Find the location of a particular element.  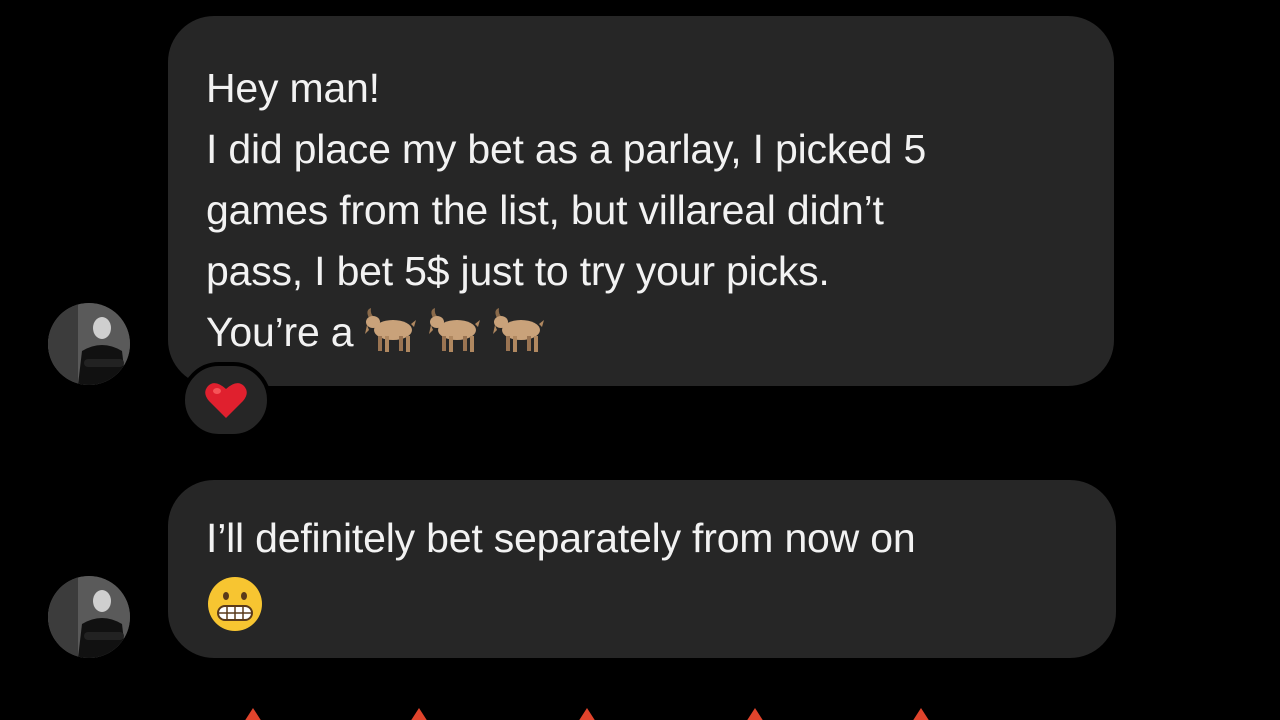

grimacing-face-emoji is located at coordinates (235, 604).